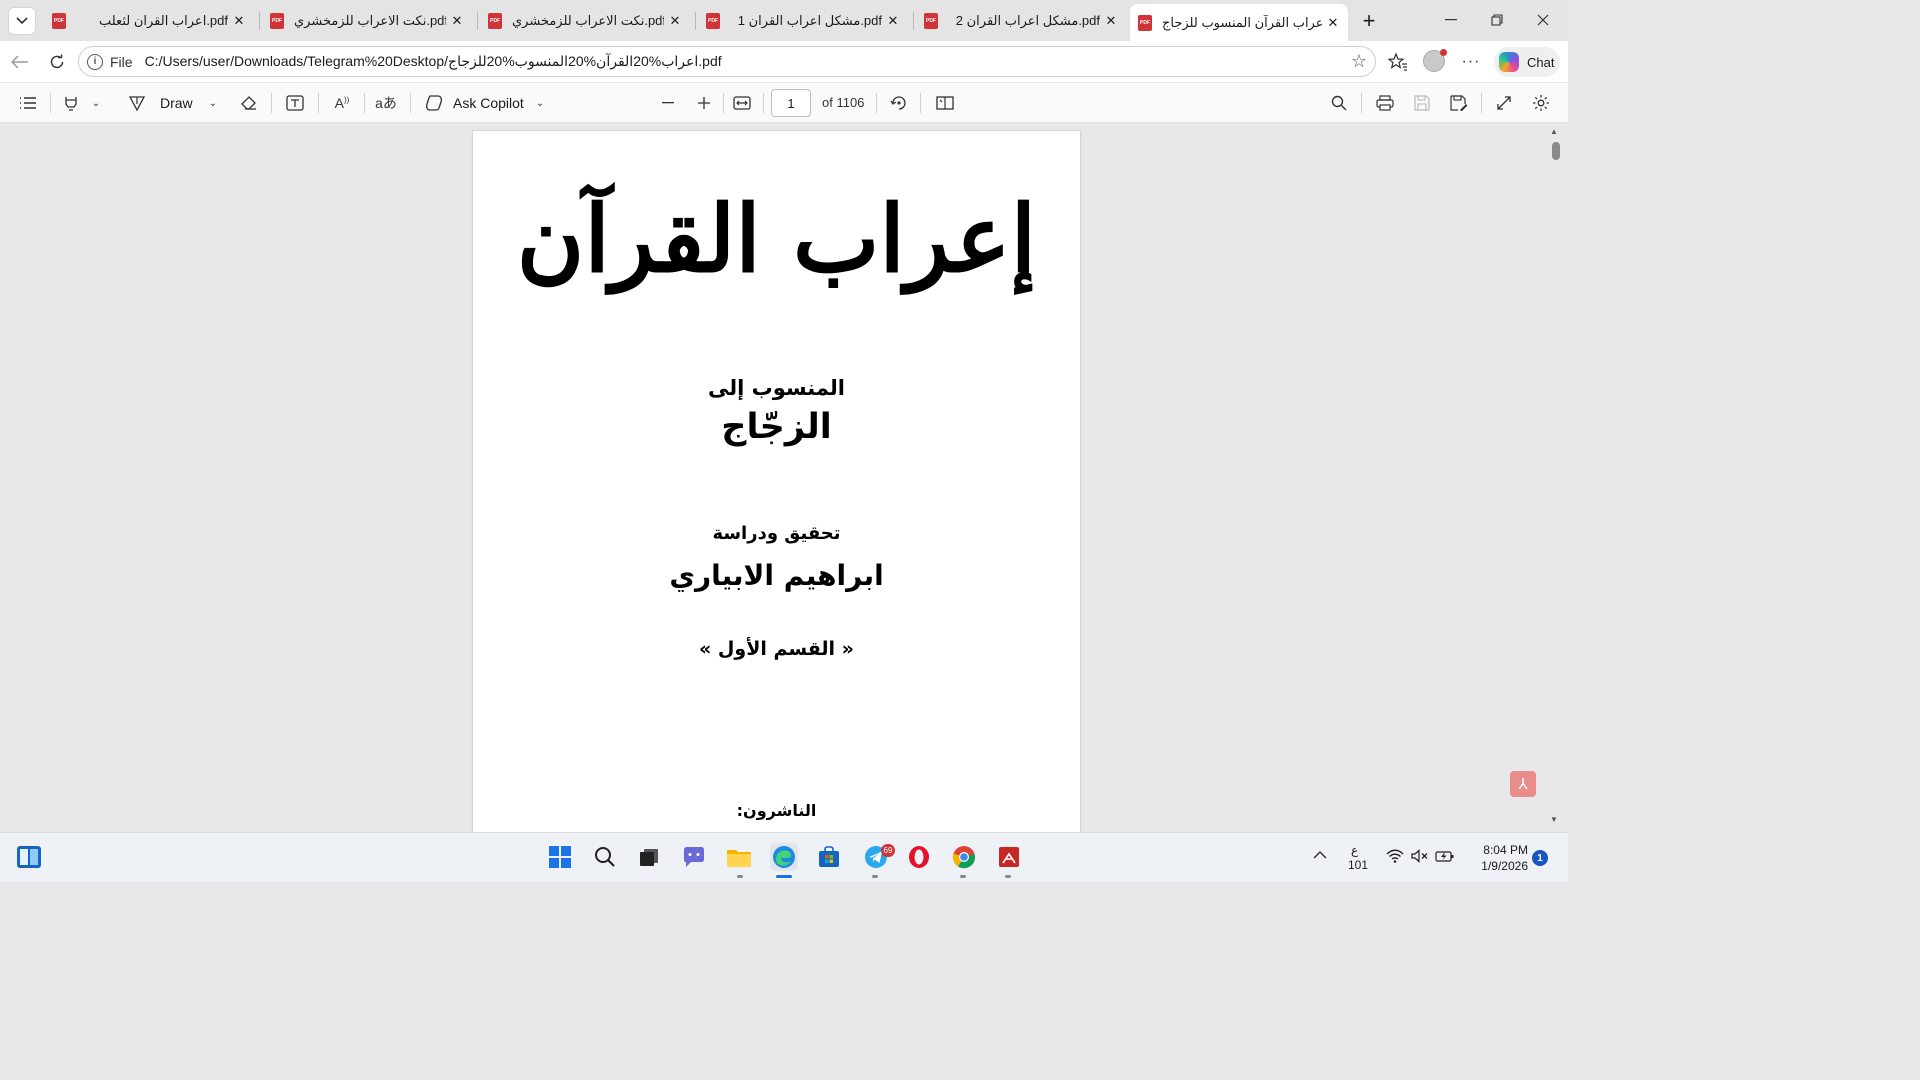 The height and width of the screenshot is (1080, 1920). What do you see at coordinates (776, 649) in the screenshot?
I see `volume-part: « القسم الأول »` at bounding box center [776, 649].